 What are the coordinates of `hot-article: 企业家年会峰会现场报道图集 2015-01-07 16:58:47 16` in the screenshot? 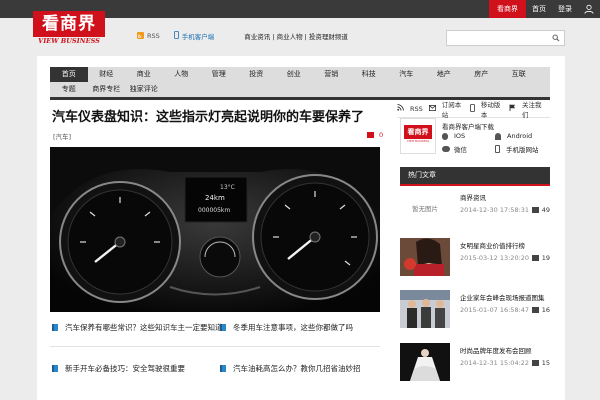 It's located at (475, 310).